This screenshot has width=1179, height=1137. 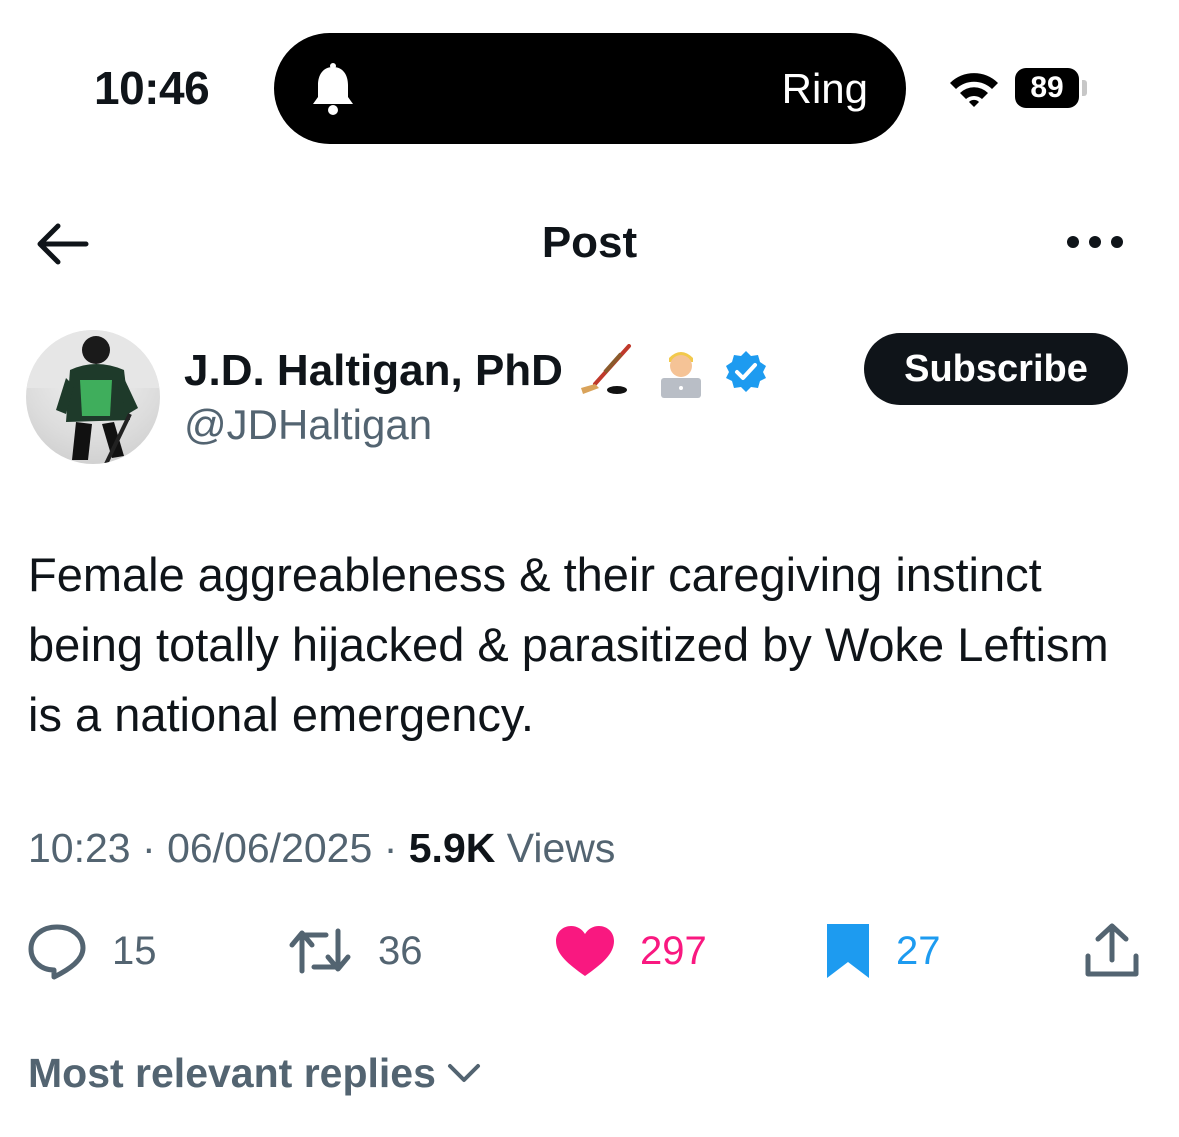 I want to click on page-title: Post, so click(x=589, y=242).